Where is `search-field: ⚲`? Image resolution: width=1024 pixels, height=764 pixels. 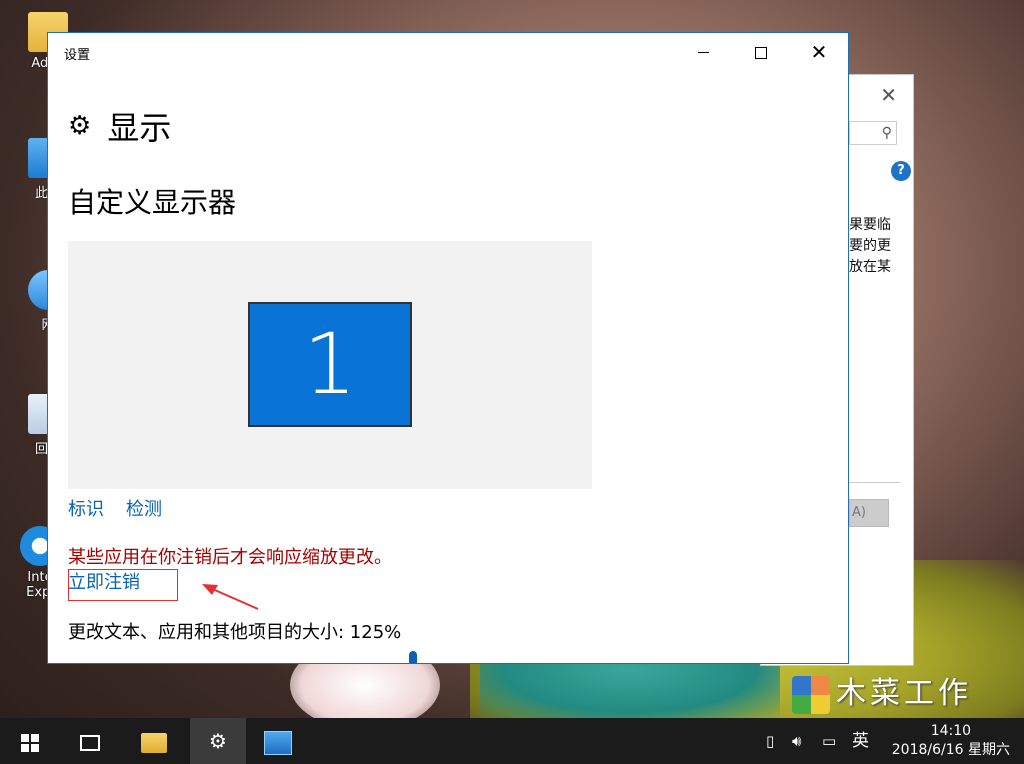
search-field: ⚲ is located at coordinates (873, 133).